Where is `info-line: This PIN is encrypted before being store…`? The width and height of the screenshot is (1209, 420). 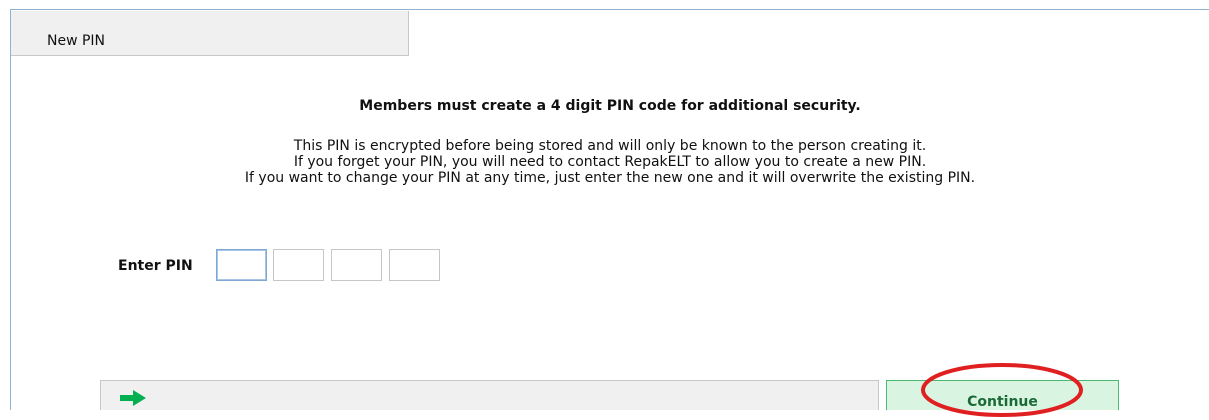
info-line: This PIN is encrypted before being store… is located at coordinates (610, 146).